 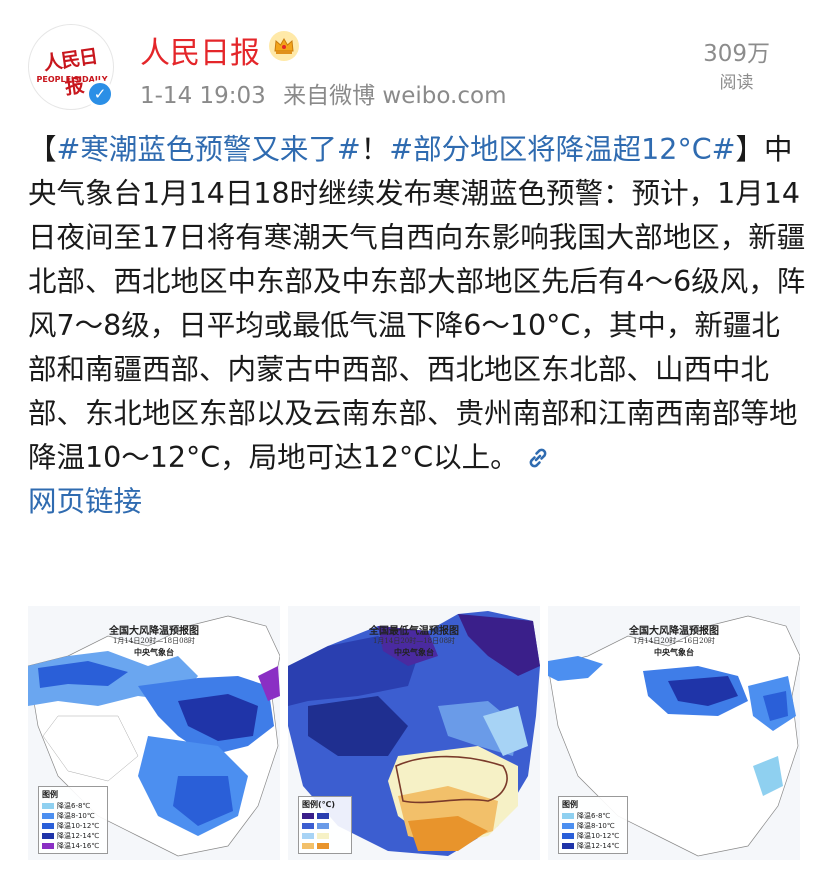 I want to click on read-count-number: 309万, so click(x=736, y=54).